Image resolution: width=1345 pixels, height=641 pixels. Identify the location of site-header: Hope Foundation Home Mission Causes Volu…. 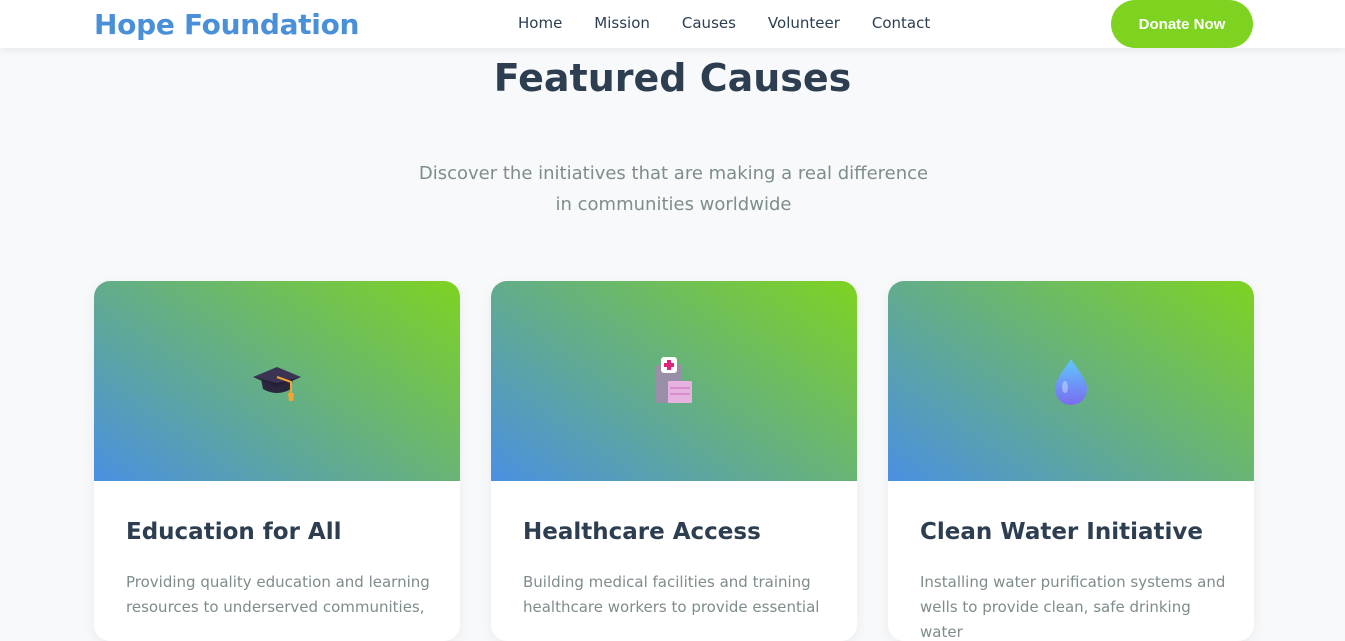
(672, 24).